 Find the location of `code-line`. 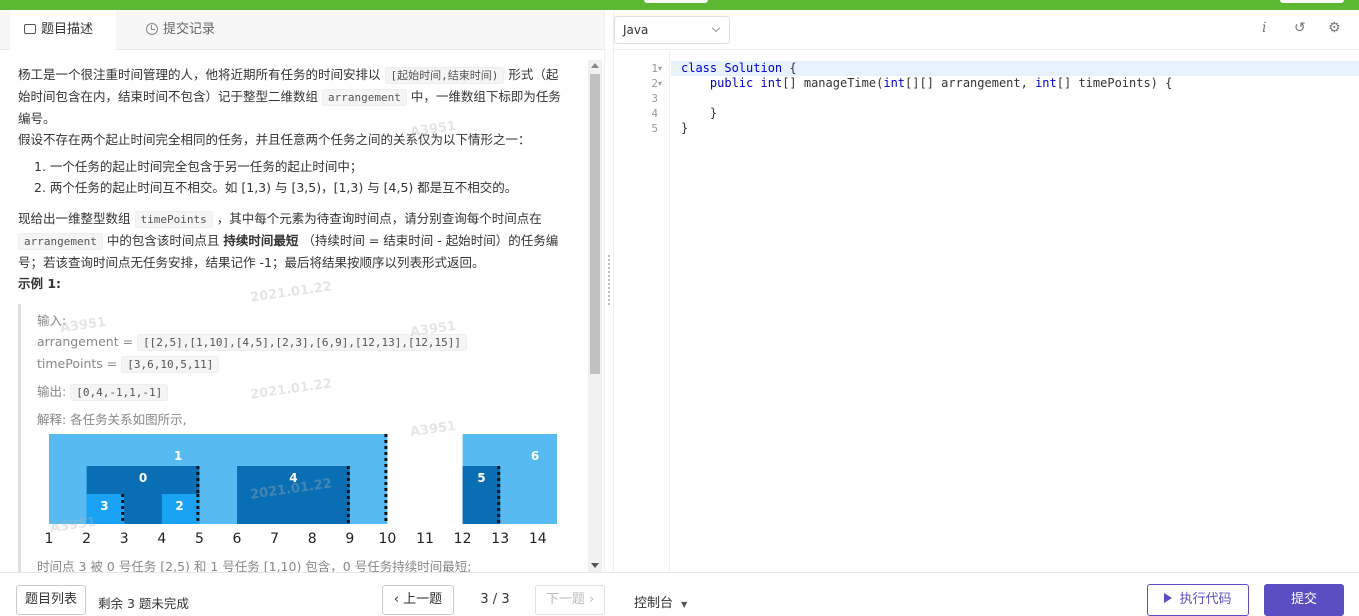

code-line is located at coordinates (1015, 98).